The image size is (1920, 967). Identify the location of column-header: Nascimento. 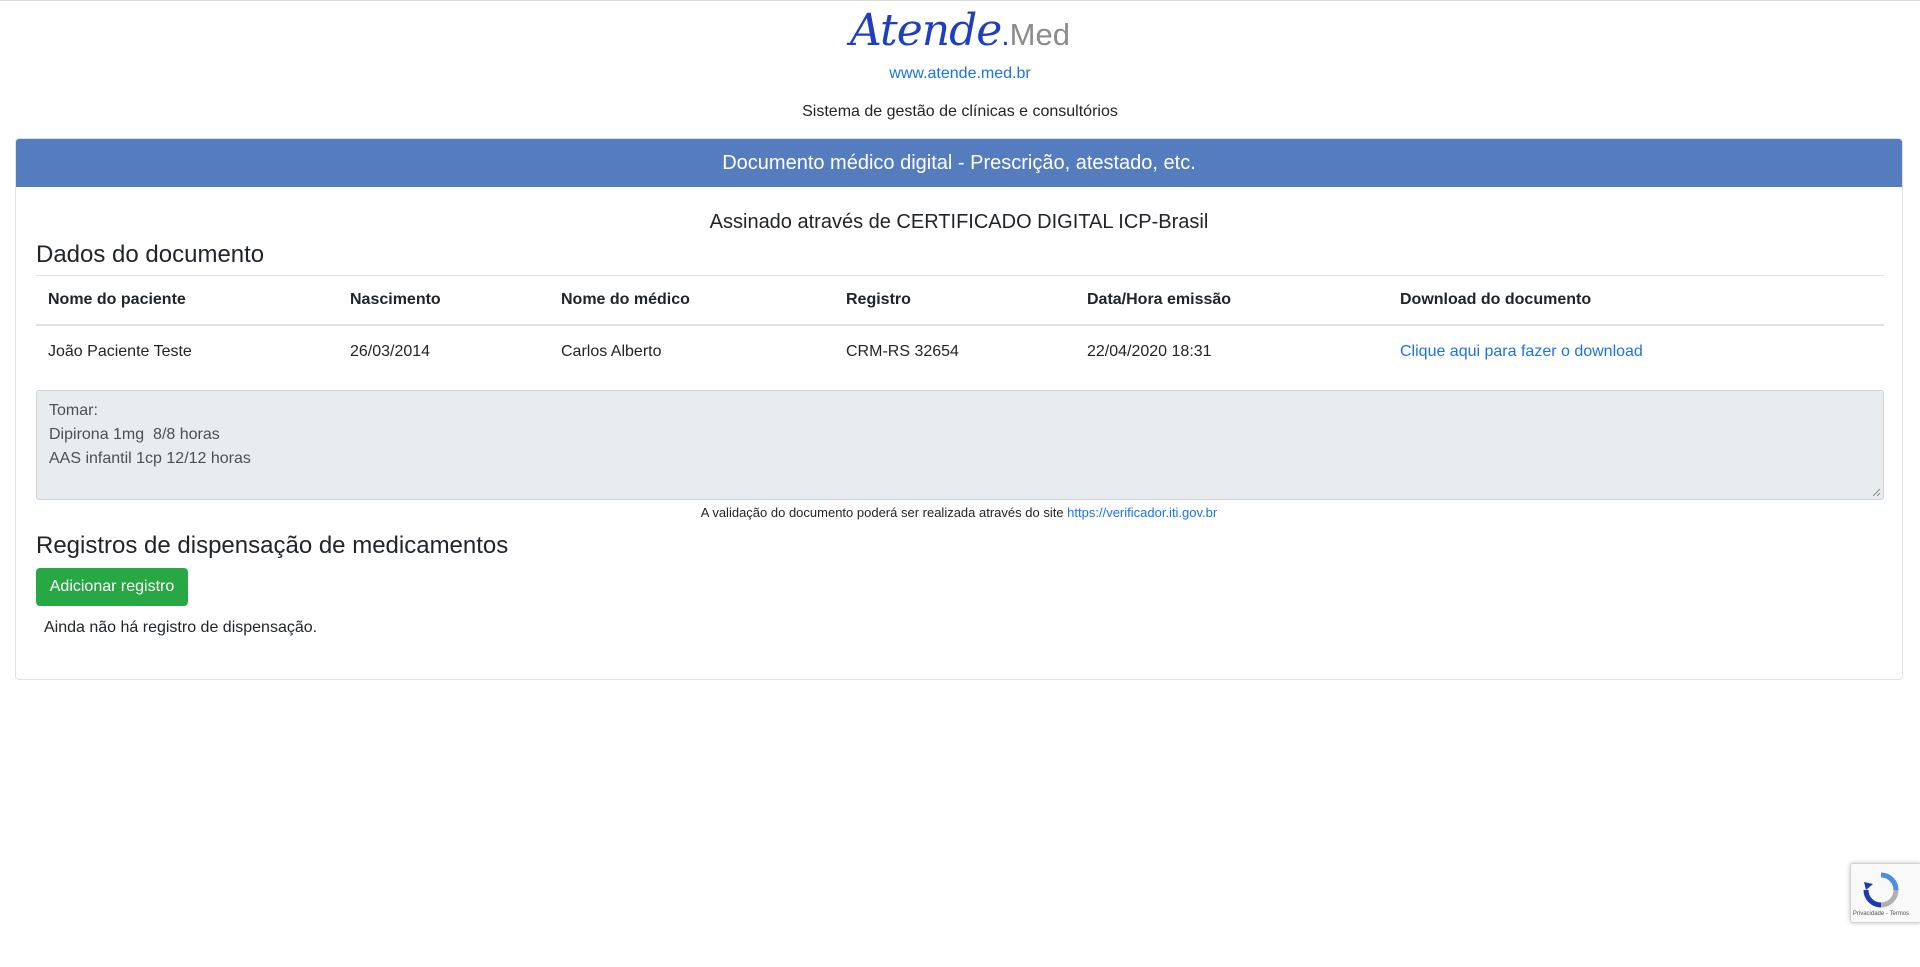
(443, 301).